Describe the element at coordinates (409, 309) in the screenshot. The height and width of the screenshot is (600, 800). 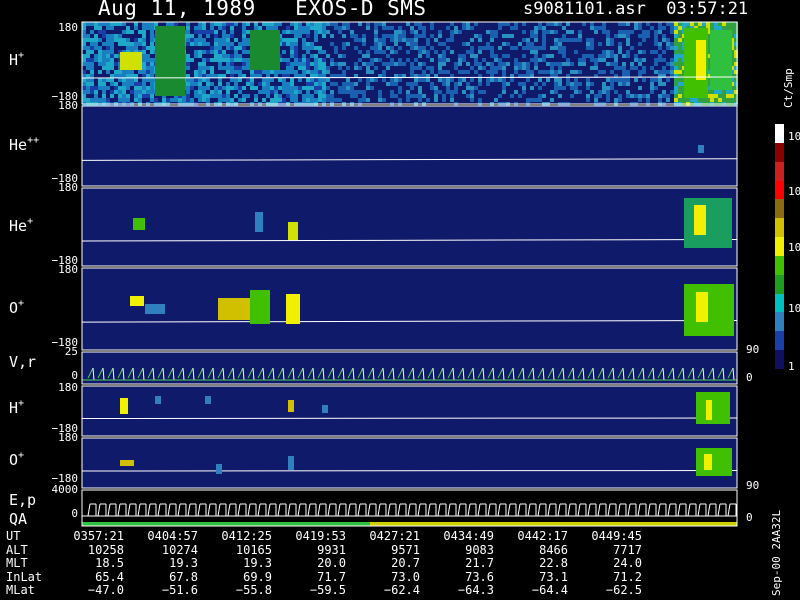
I see `panel-background` at that location.